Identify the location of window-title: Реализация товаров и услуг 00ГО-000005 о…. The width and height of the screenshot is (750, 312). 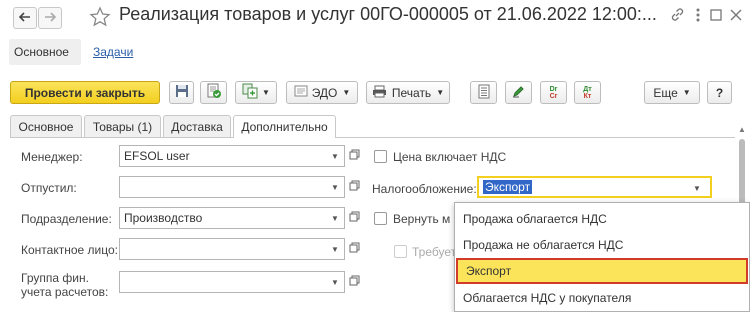
(388, 14).